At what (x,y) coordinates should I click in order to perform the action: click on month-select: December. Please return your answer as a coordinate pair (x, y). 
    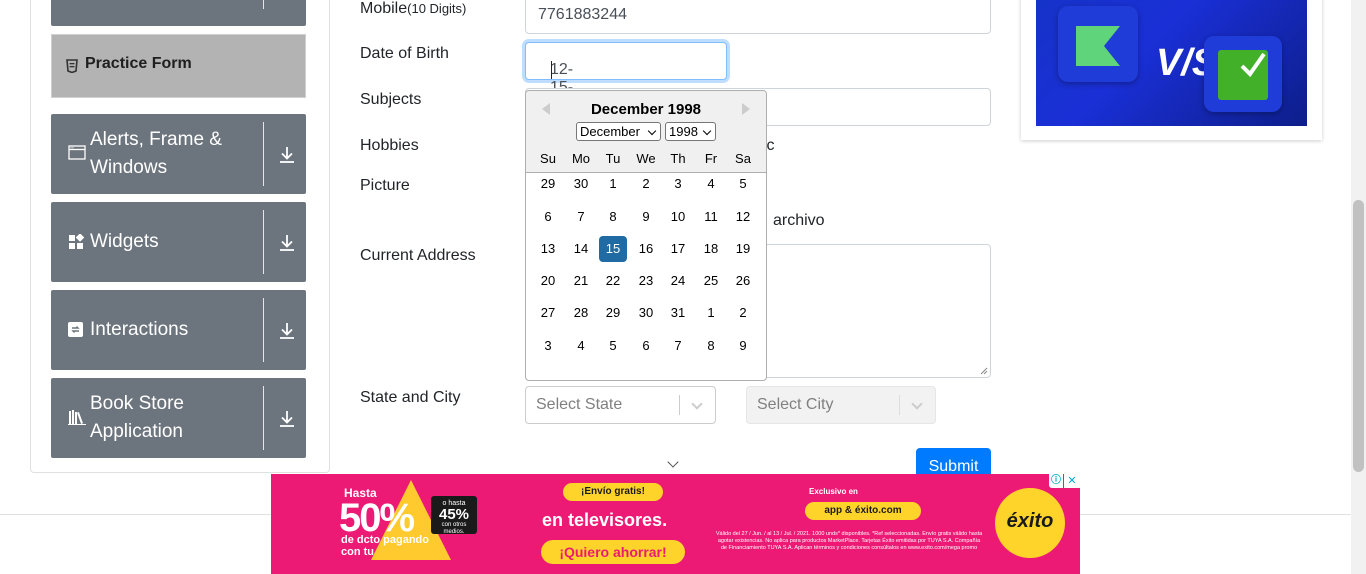
    Looking at the image, I should click on (618, 131).